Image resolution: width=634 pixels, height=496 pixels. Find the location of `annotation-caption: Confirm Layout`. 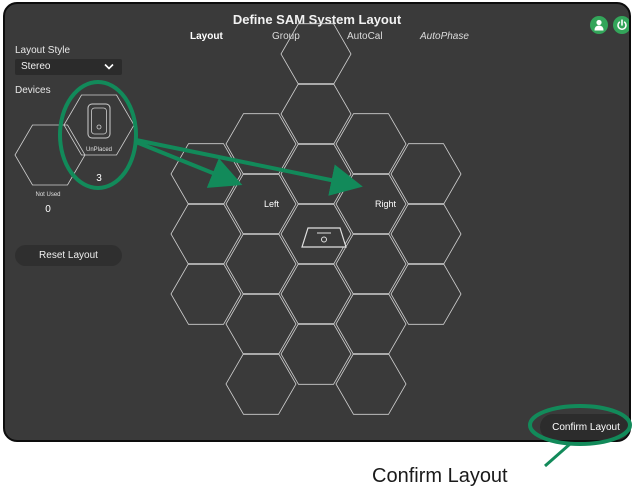

annotation-caption: Confirm Layout is located at coordinates (440, 476).